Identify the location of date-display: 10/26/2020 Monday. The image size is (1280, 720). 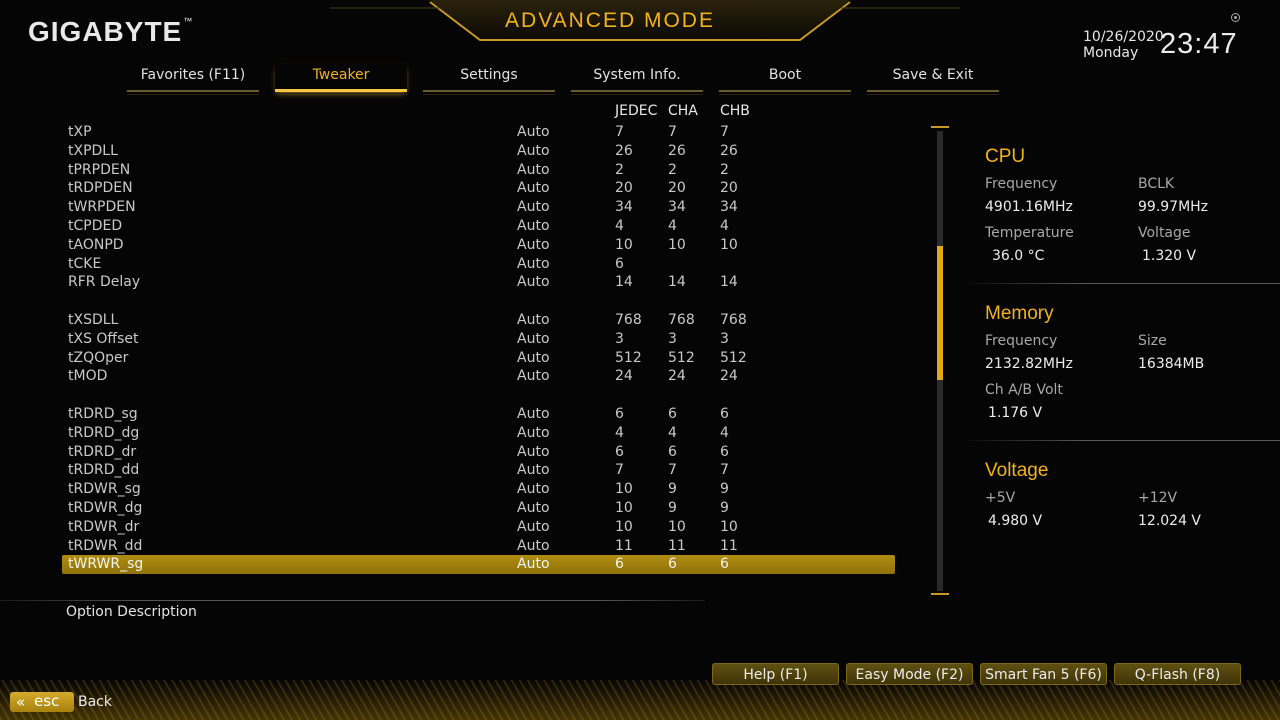
(1123, 45).